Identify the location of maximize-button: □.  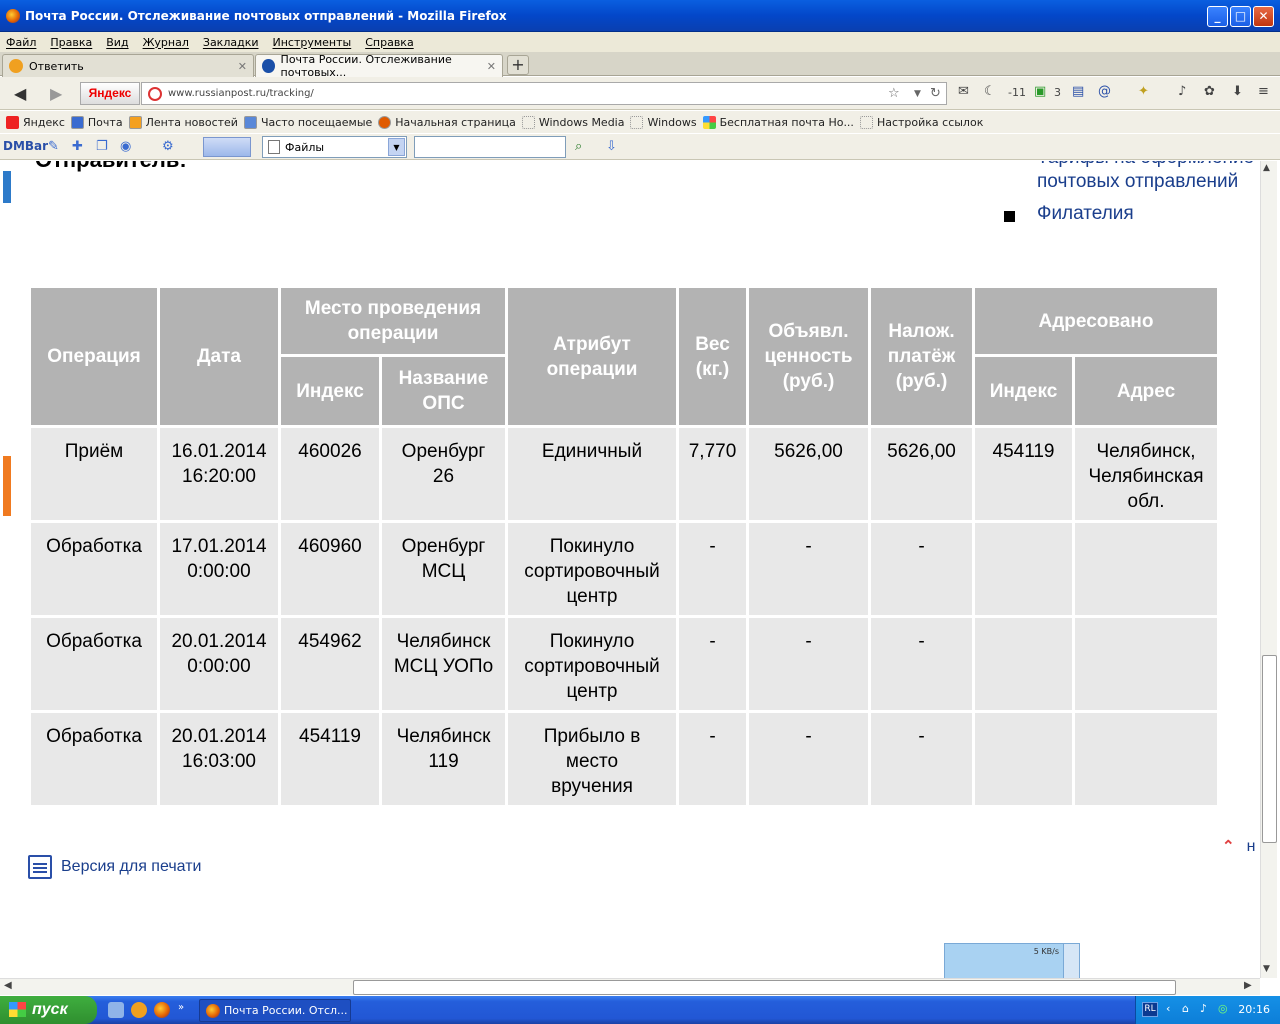
(1240, 16).